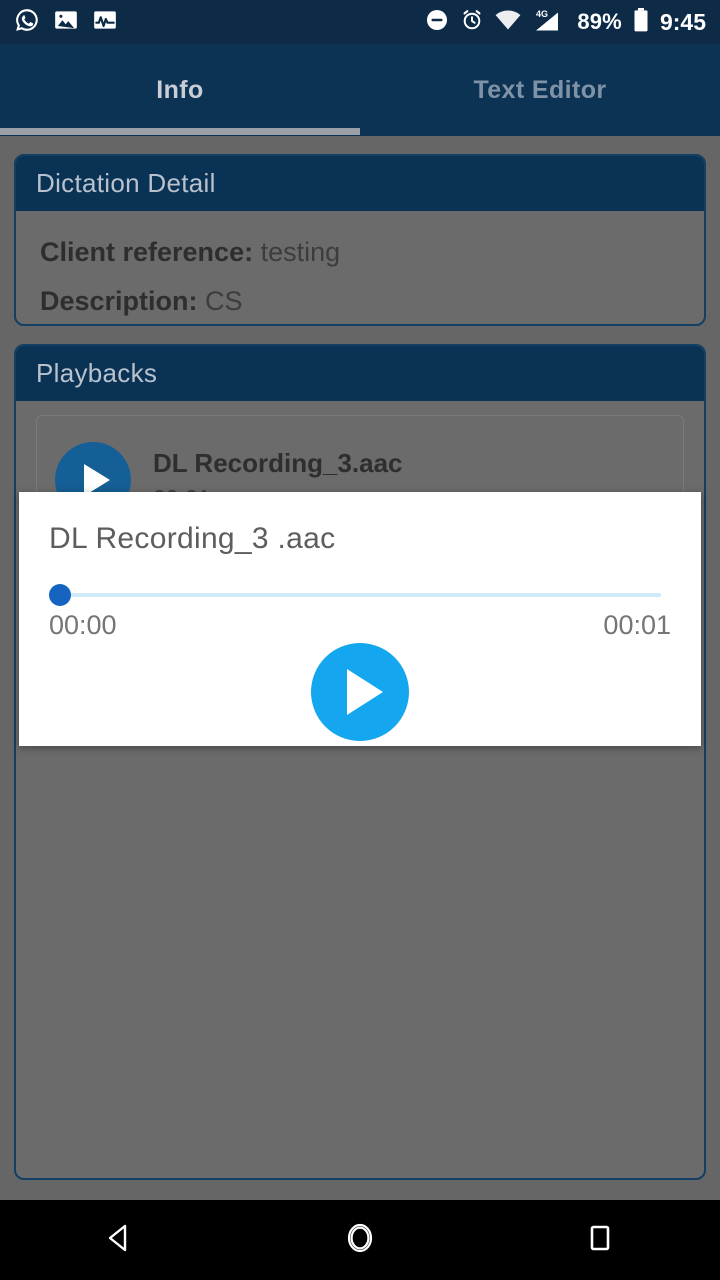 The width and height of the screenshot is (720, 1280). I want to click on playback-progress-slider, so click(360, 595).